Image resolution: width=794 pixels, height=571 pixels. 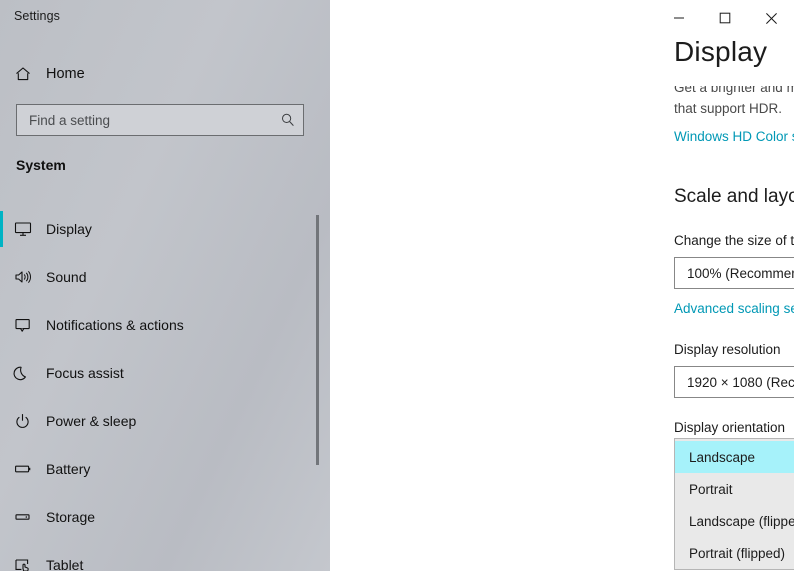 What do you see at coordinates (37, 16) in the screenshot?
I see `window-title: Settings` at bounding box center [37, 16].